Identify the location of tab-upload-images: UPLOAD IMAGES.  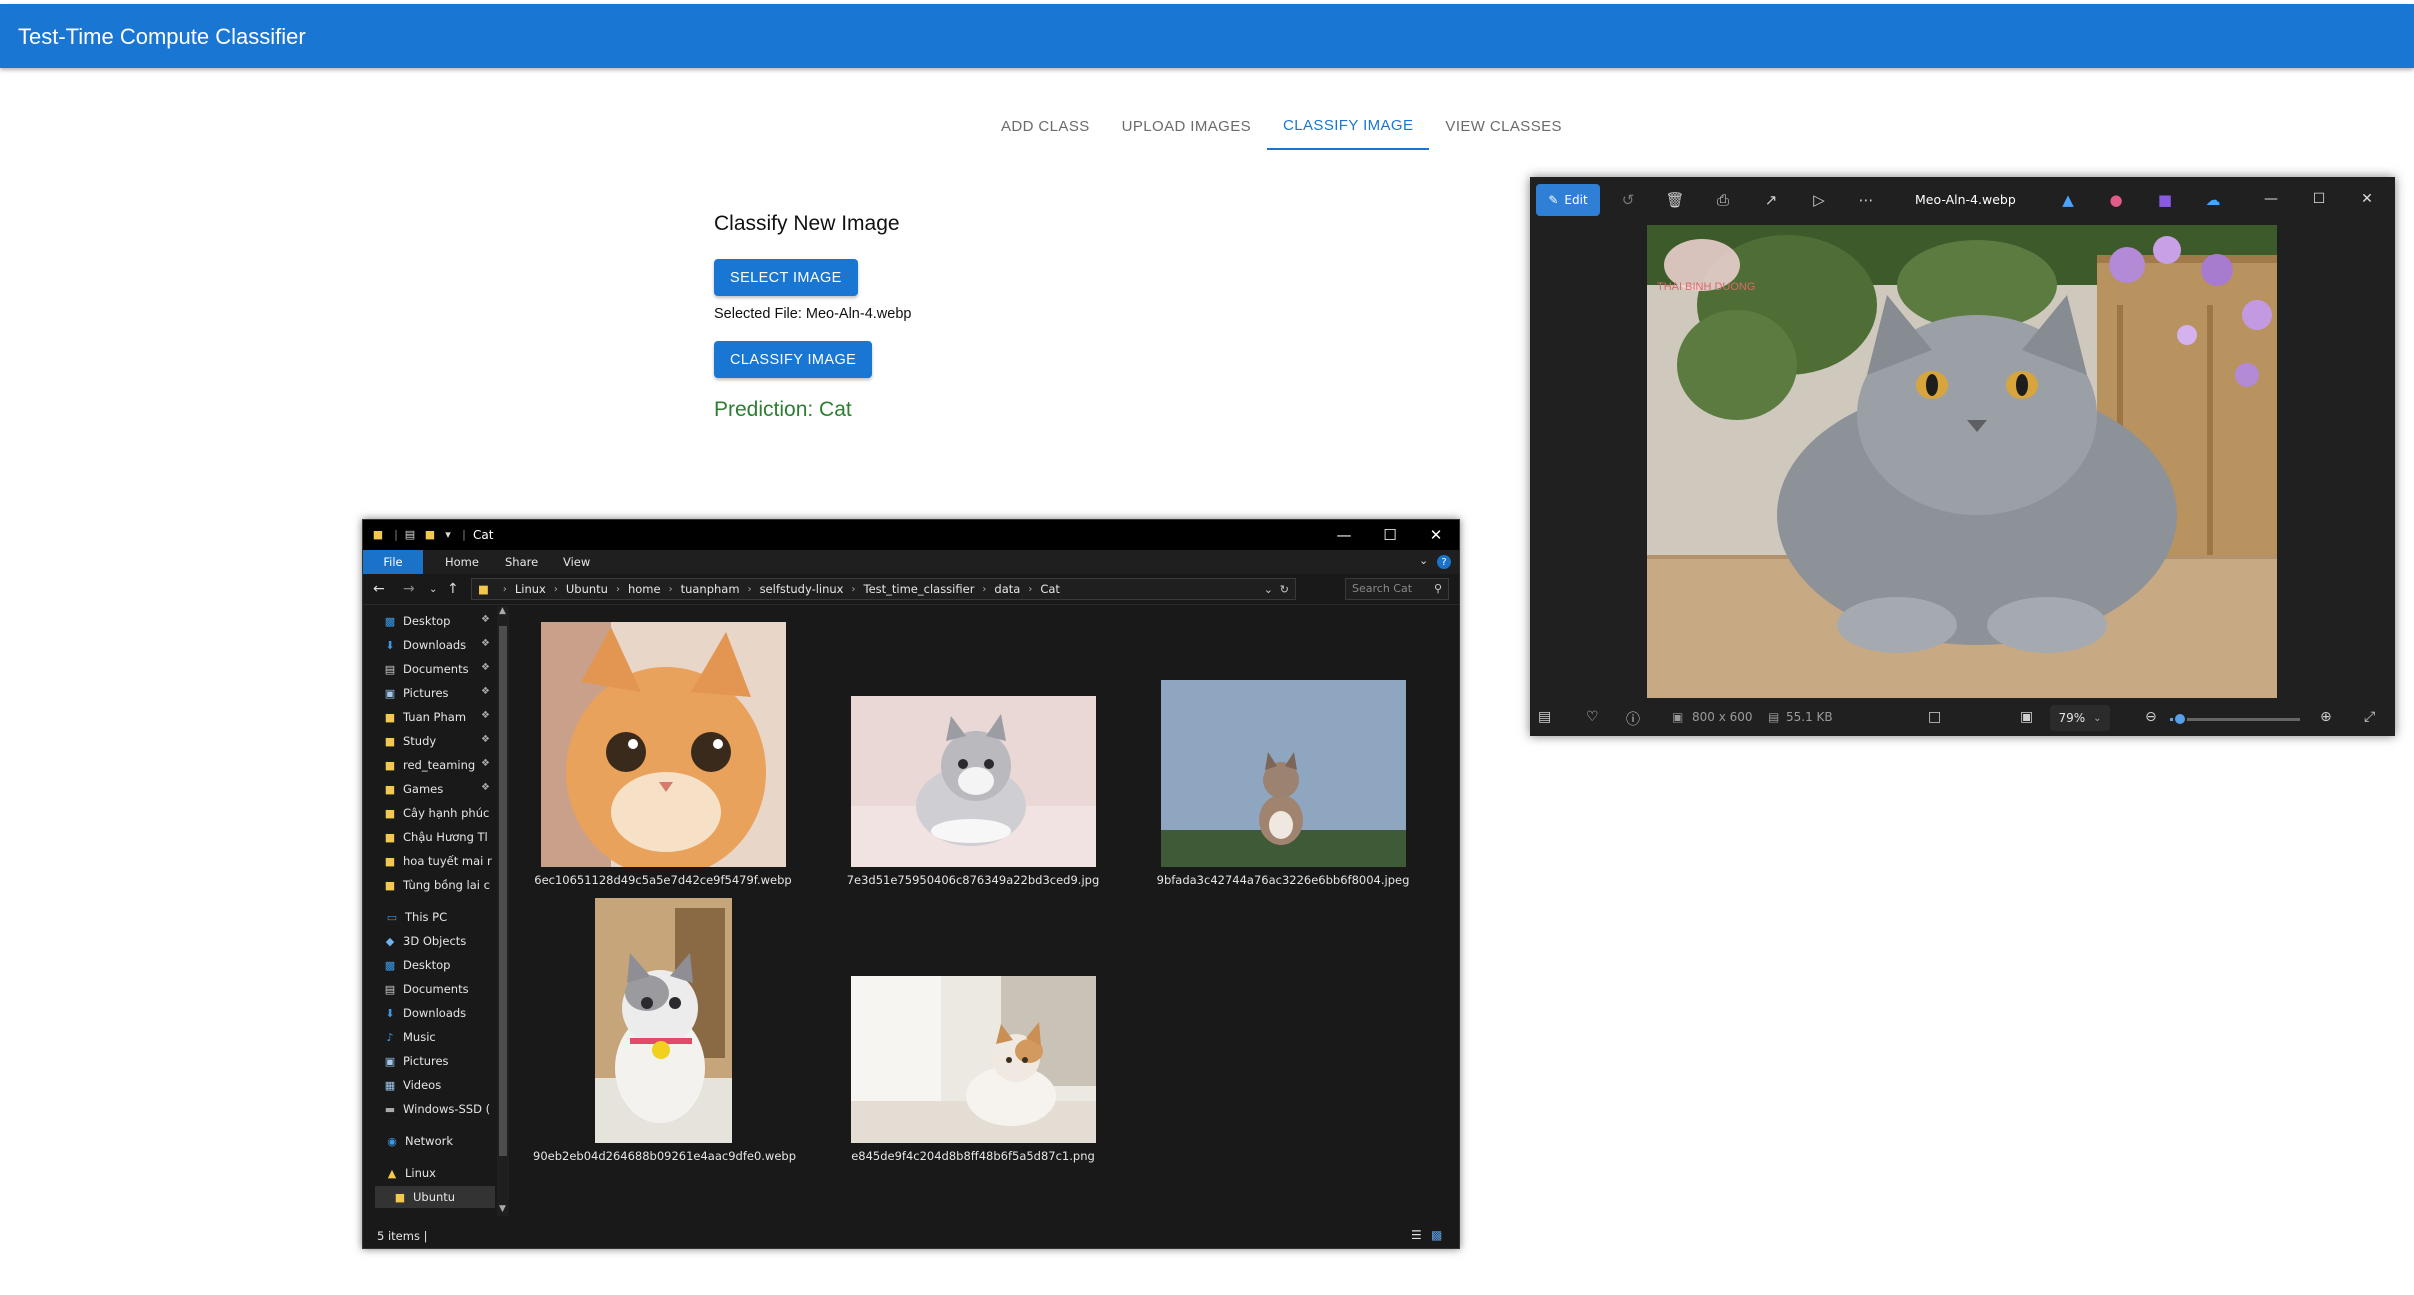
(1186, 126).